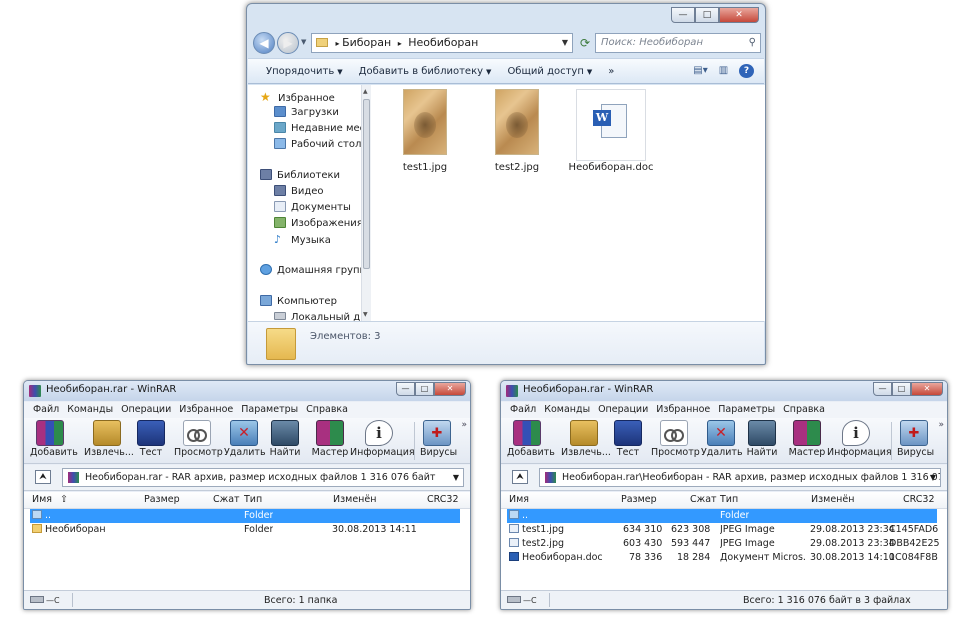  I want to click on forward-button: ▶, so click(288, 43).